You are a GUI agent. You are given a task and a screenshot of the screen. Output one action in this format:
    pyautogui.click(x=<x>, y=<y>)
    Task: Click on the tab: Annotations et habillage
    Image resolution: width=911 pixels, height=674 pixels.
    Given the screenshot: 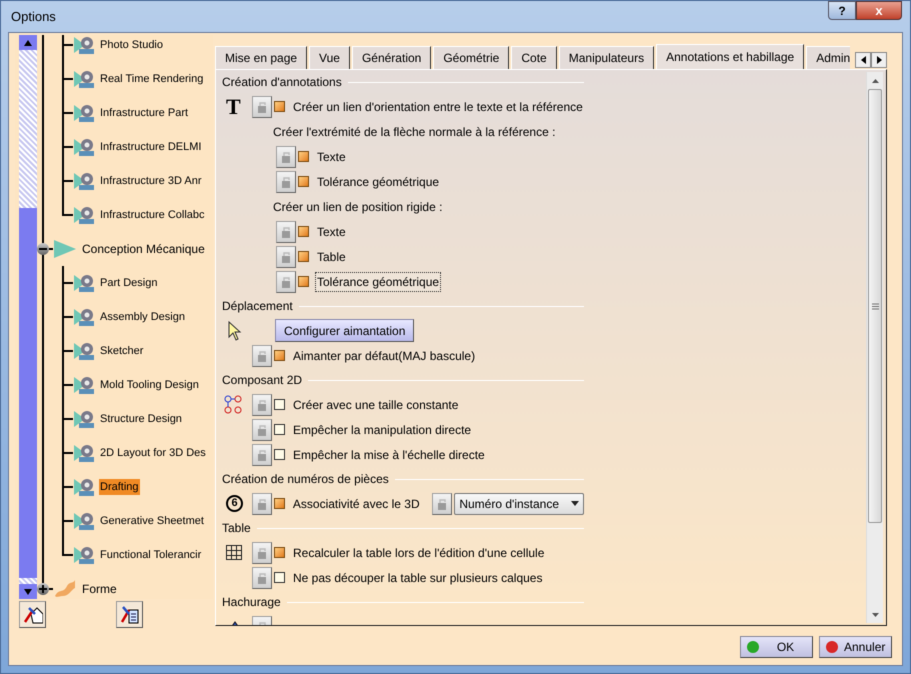 What is the action you would take?
    pyautogui.click(x=730, y=56)
    